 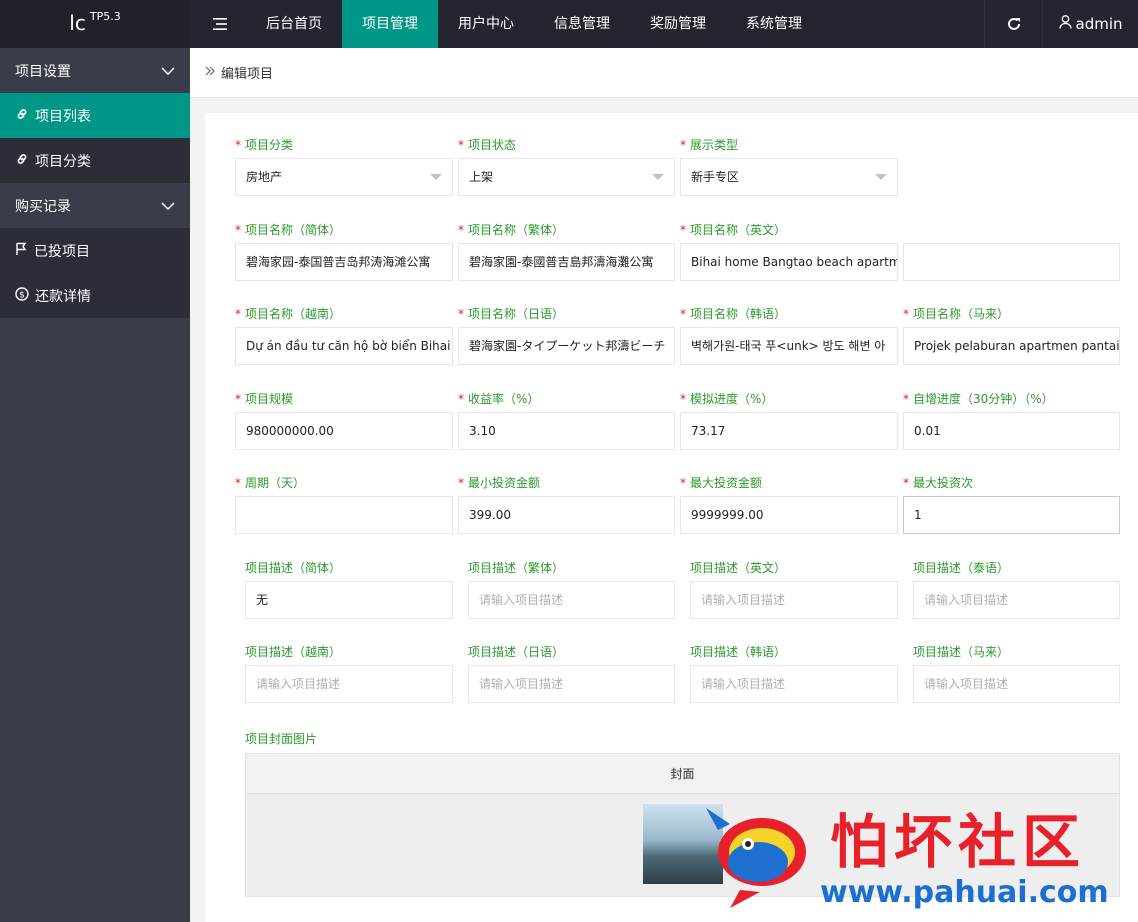 I want to click on name-th-field, so click(x=1011, y=251).